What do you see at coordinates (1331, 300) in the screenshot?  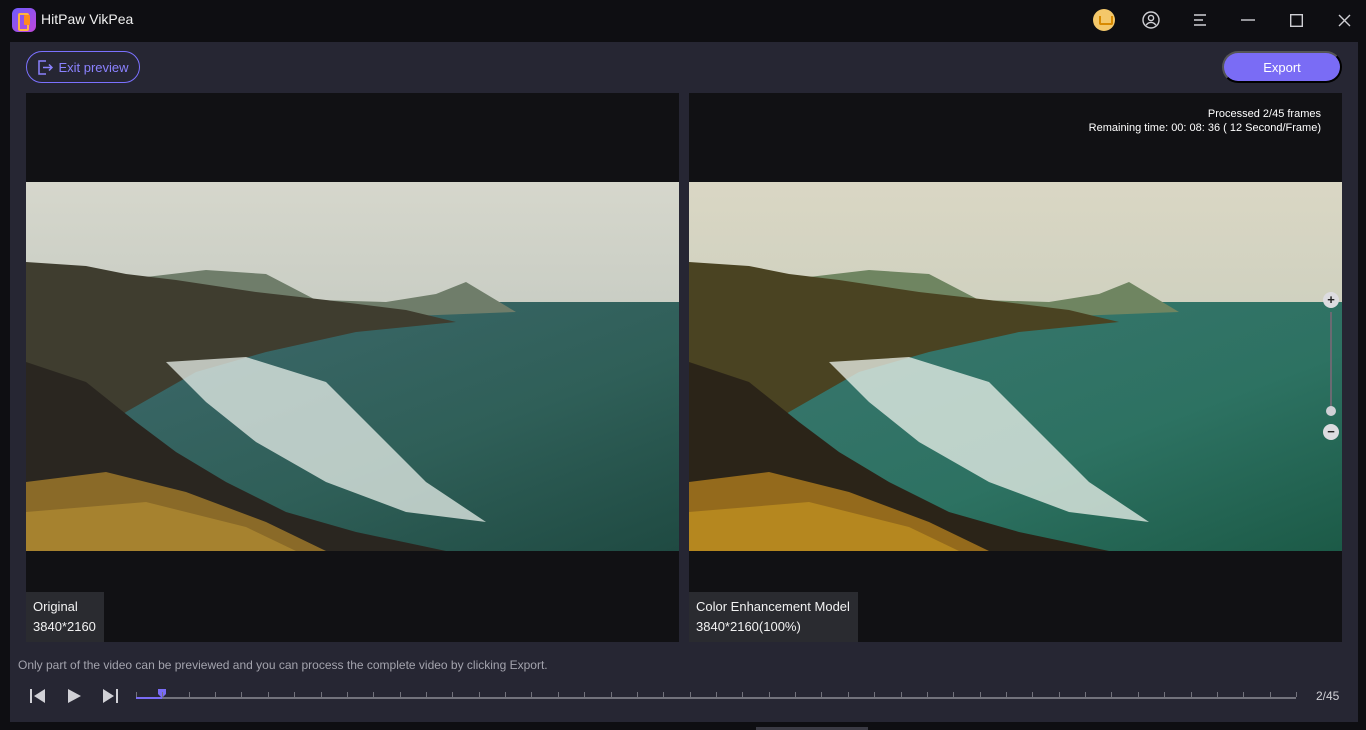 I see `zoom-in-icon: +` at bounding box center [1331, 300].